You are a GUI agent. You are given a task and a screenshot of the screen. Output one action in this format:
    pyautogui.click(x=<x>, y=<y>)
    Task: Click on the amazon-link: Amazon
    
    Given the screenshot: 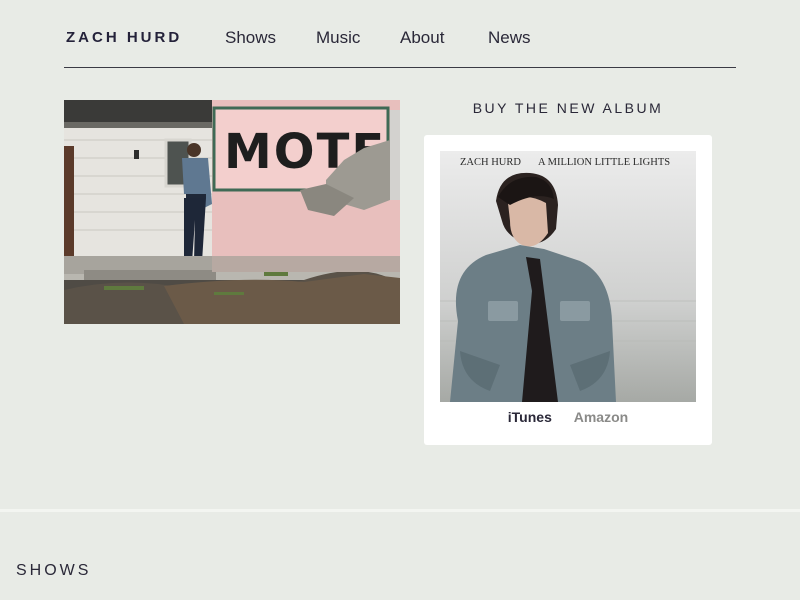 What is the action you would take?
    pyautogui.click(x=601, y=417)
    